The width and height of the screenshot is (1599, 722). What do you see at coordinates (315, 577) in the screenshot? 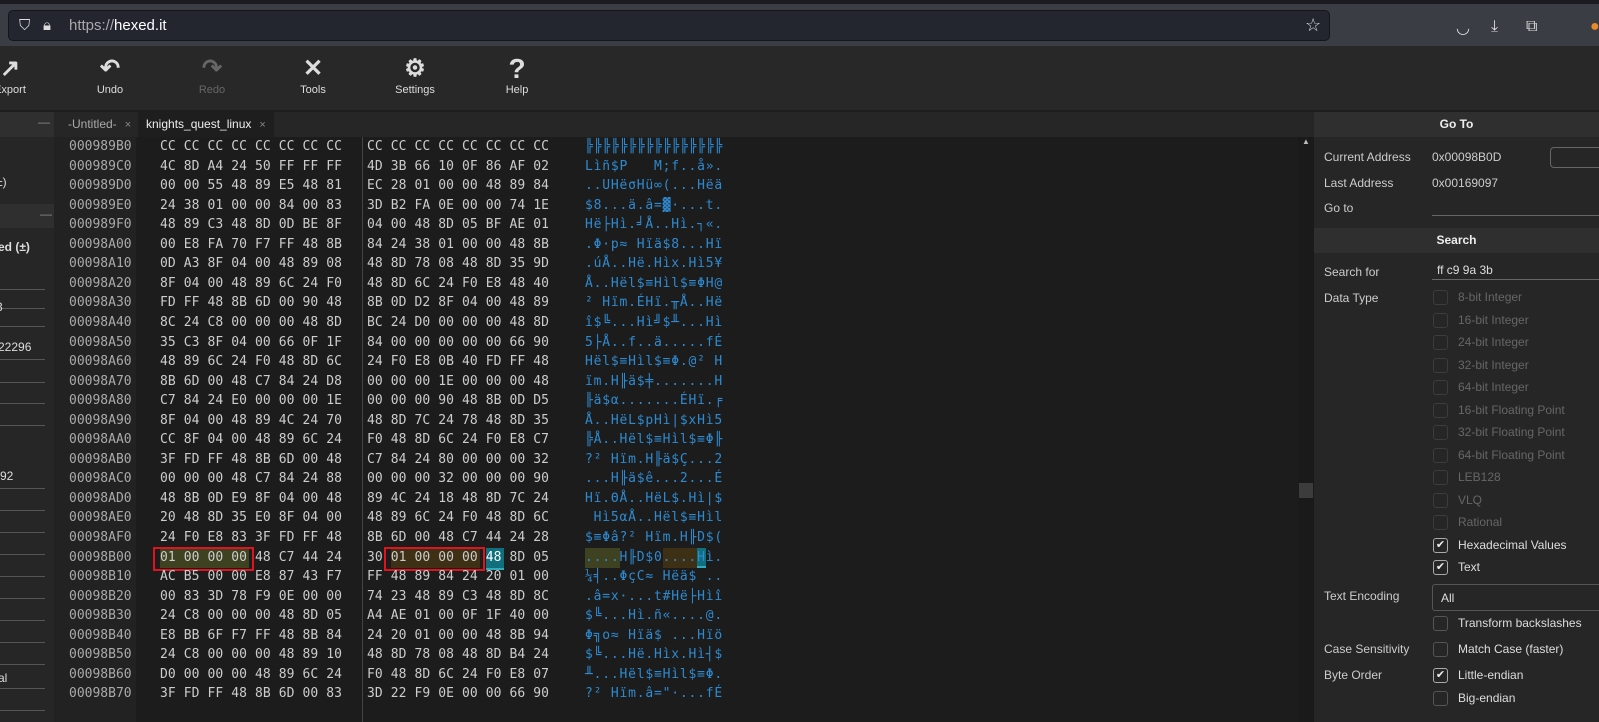
I see `hex-byte: 43` at bounding box center [315, 577].